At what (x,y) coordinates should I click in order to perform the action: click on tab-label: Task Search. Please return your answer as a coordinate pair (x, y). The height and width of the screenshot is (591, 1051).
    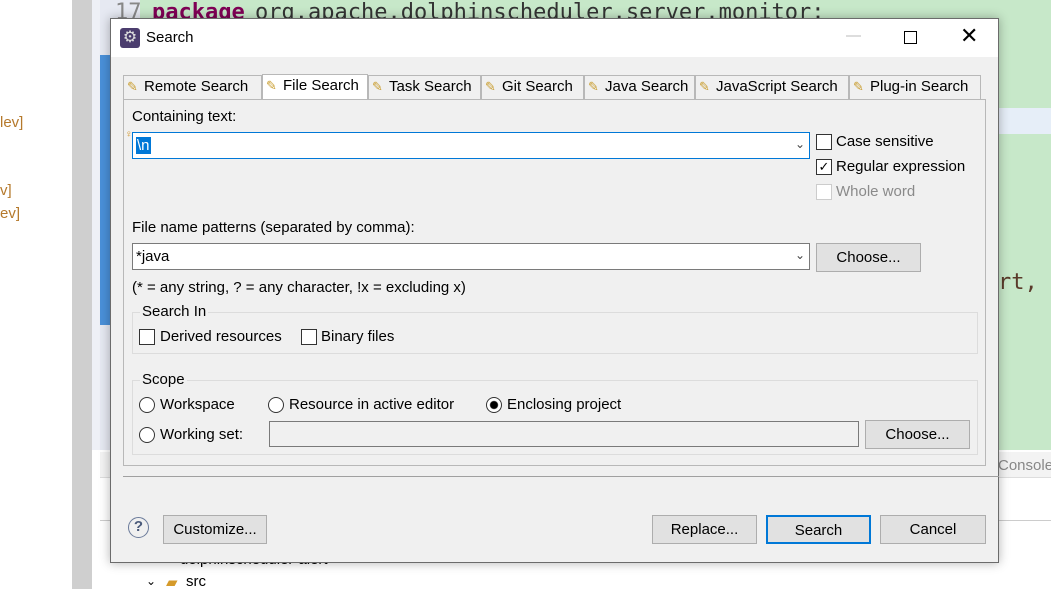
    Looking at the image, I should click on (430, 86).